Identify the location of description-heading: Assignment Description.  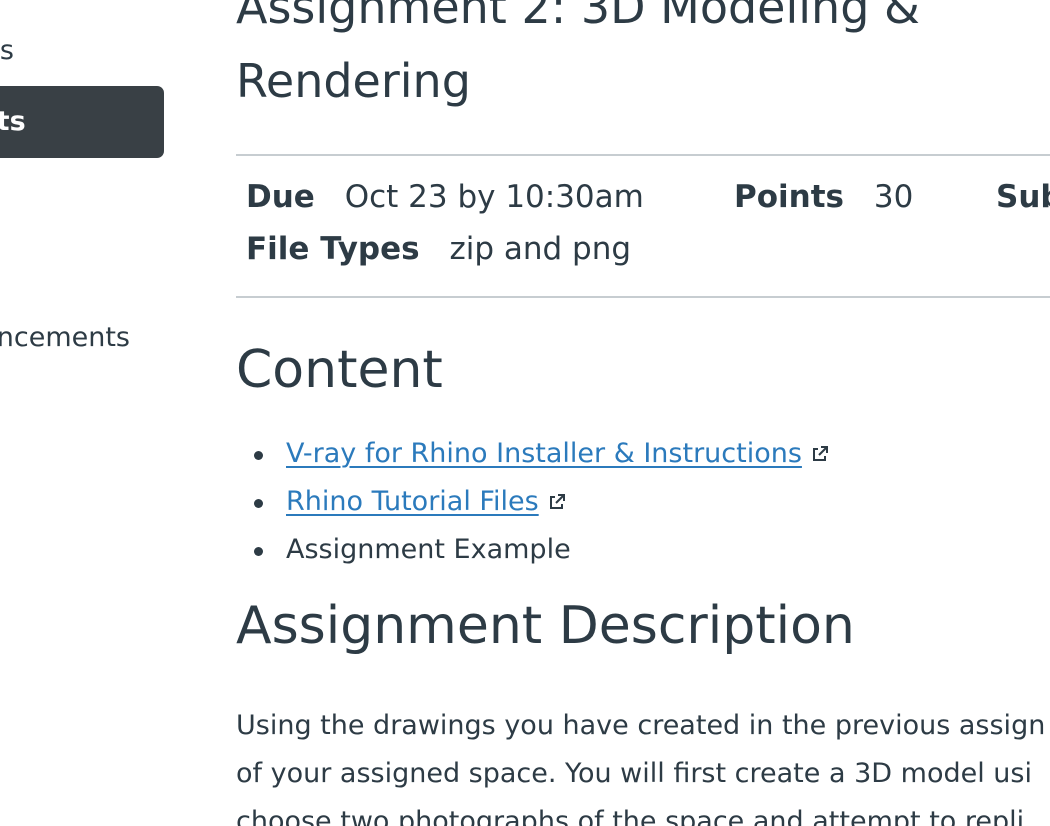
(545, 626).